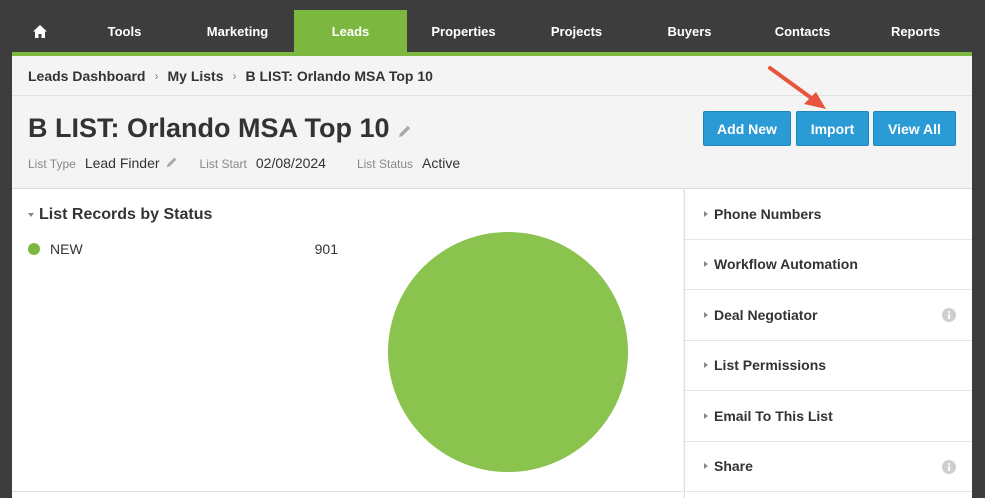 The width and height of the screenshot is (985, 498). What do you see at coordinates (832, 128) in the screenshot?
I see `import-button: Import` at bounding box center [832, 128].